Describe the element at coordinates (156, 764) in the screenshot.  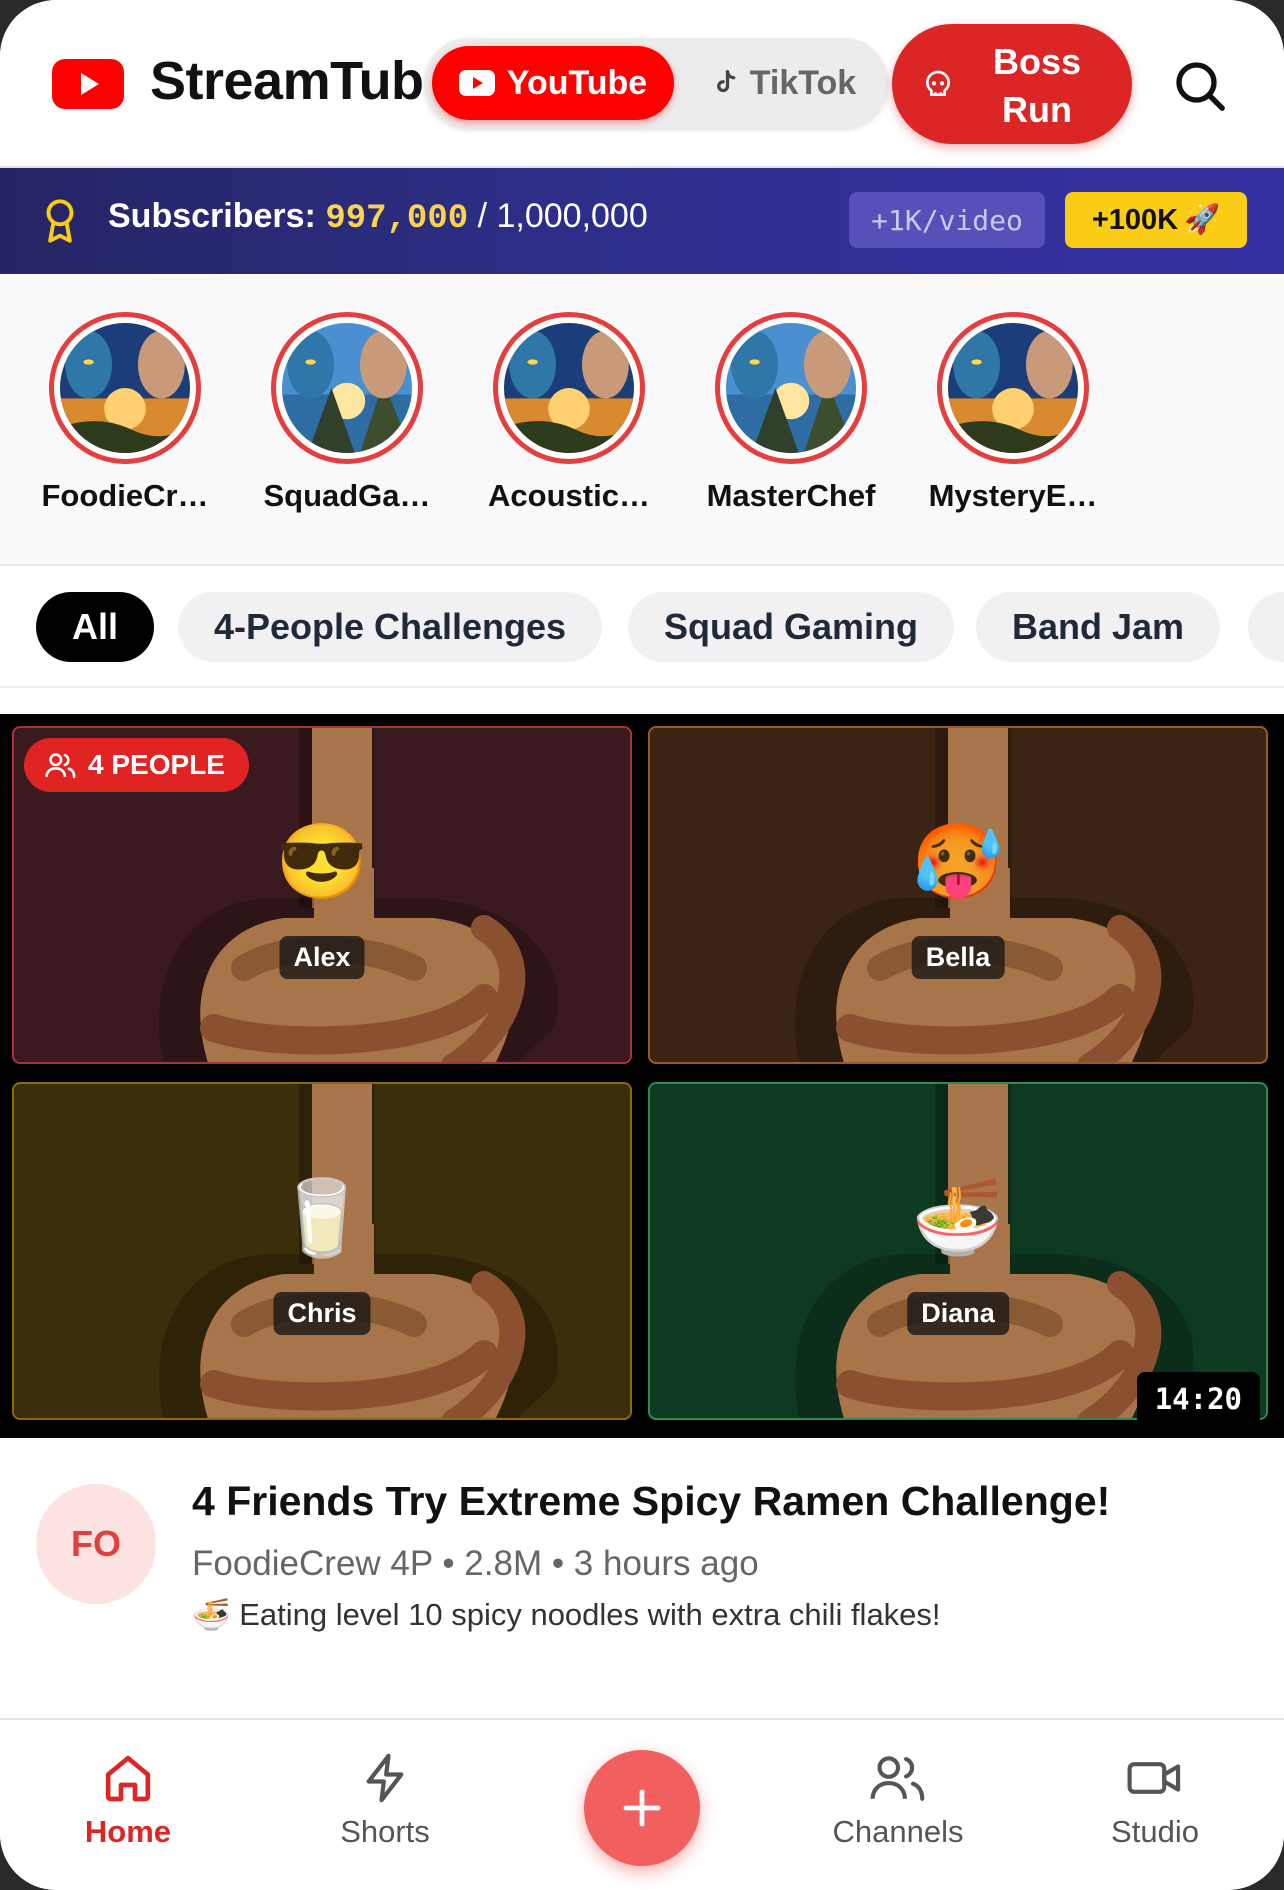
I see `people-badge-label: 4 PEOPLE` at that location.